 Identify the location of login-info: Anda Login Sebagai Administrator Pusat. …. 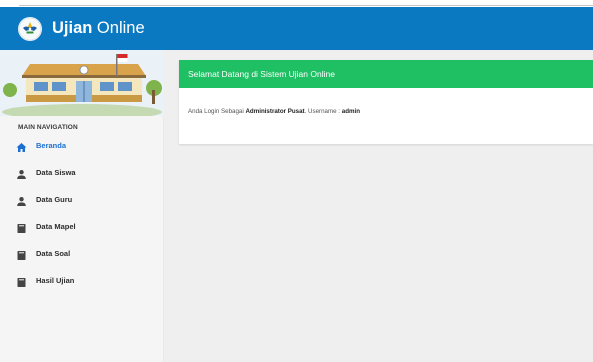
(274, 111).